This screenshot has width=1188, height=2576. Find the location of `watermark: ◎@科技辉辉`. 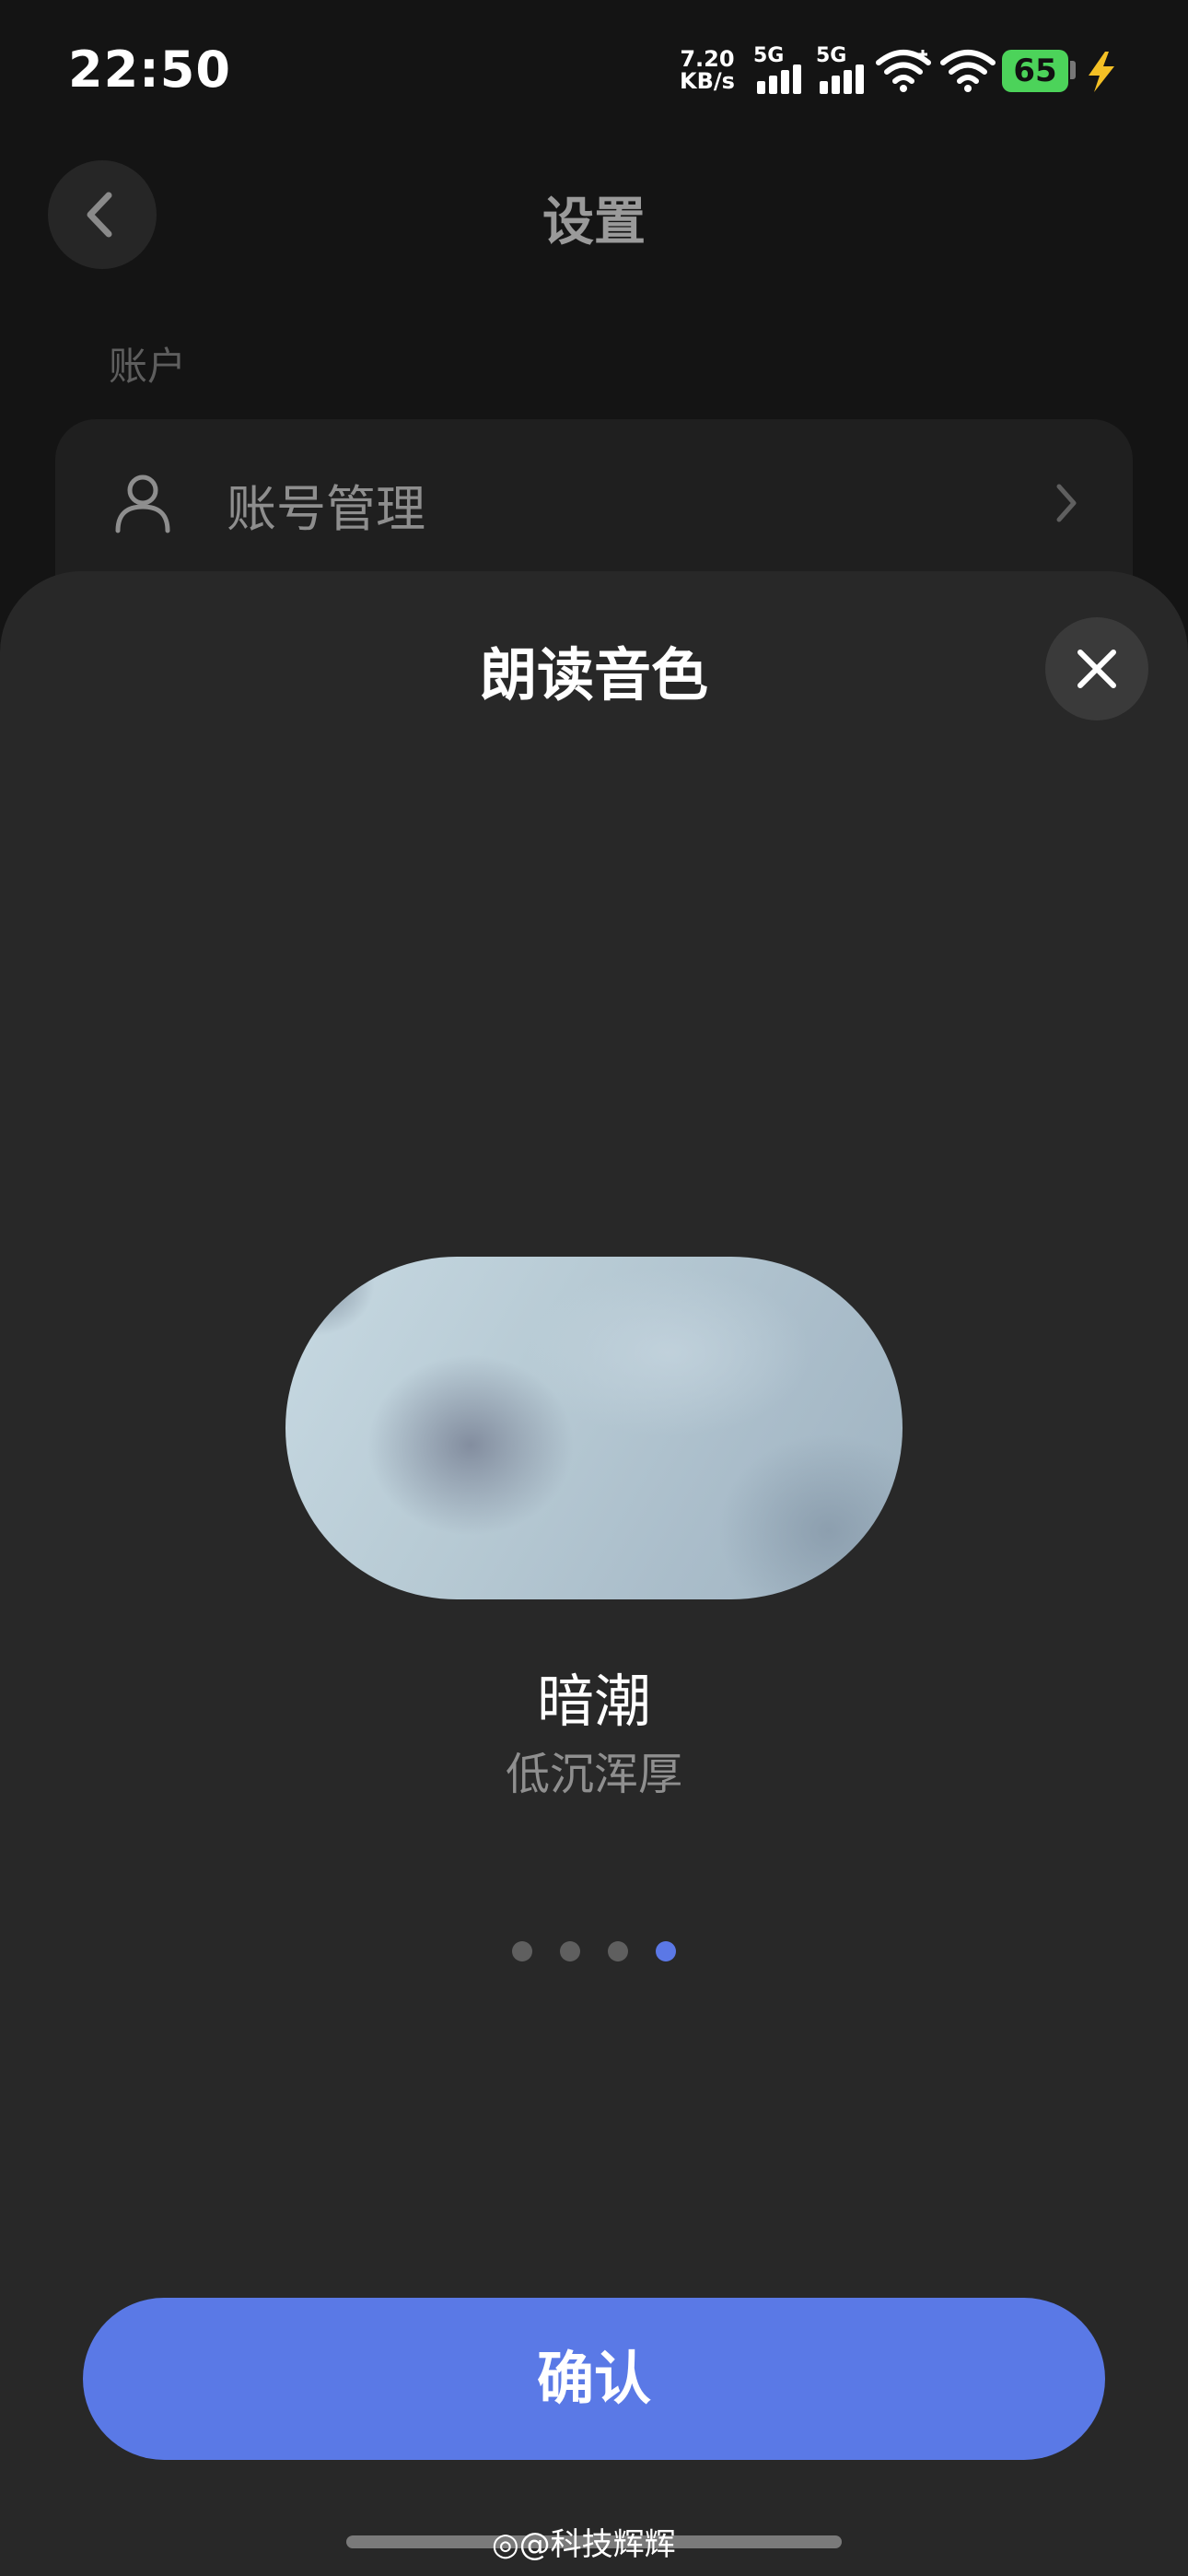

watermark: ◎@科技辉辉 is located at coordinates (584, 2541).